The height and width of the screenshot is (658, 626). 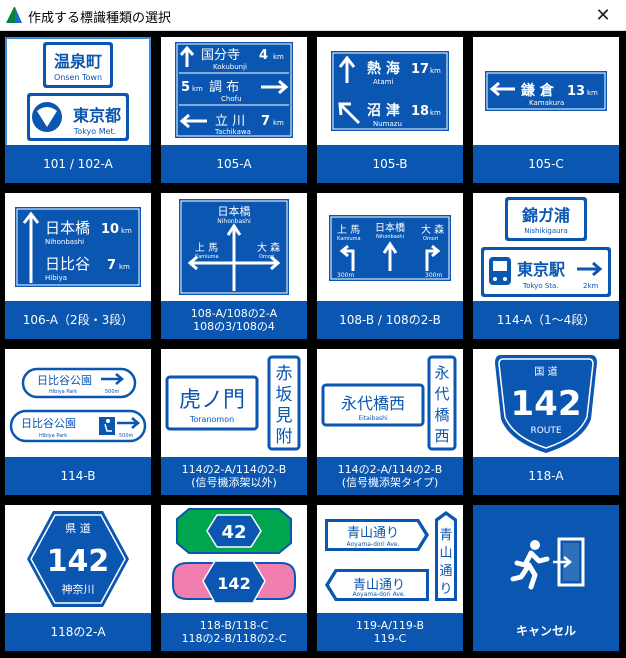 I want to click on sign-text: 通, so click(x=445, y=571).